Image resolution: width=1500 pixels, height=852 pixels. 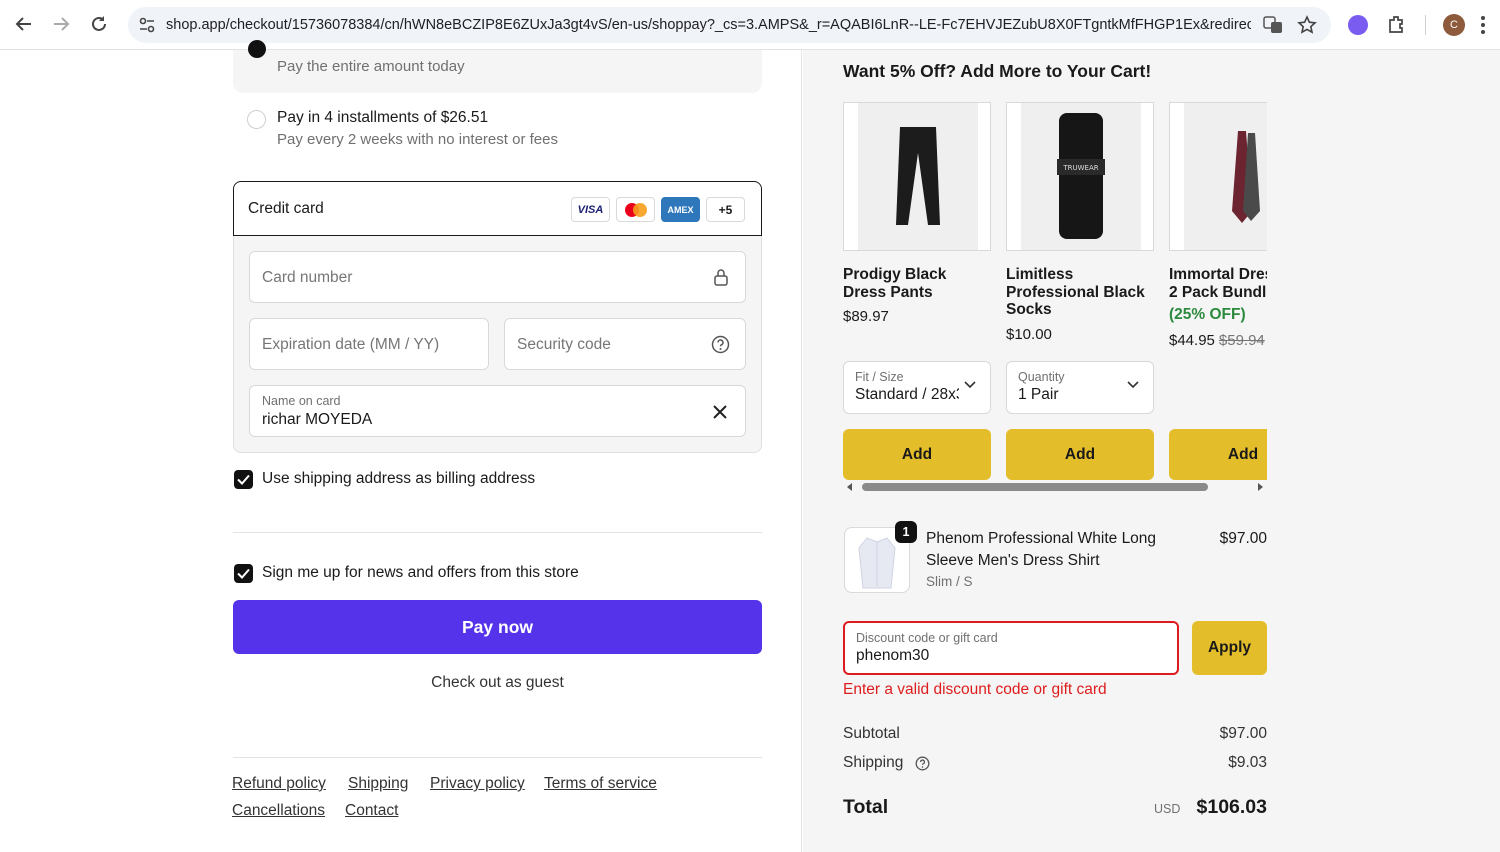 I want to click on total-currency: USD, so click(x=1167, y=809).